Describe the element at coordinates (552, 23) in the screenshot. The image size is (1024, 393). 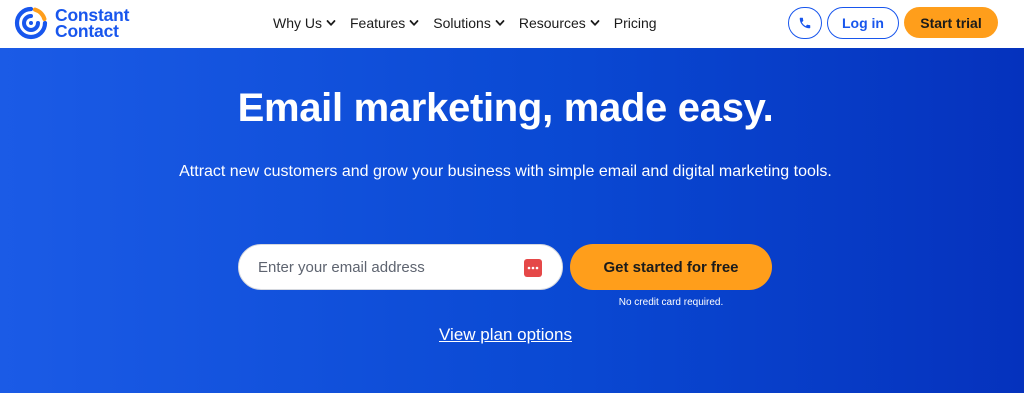
I see `nav-label: Resources` at that location.